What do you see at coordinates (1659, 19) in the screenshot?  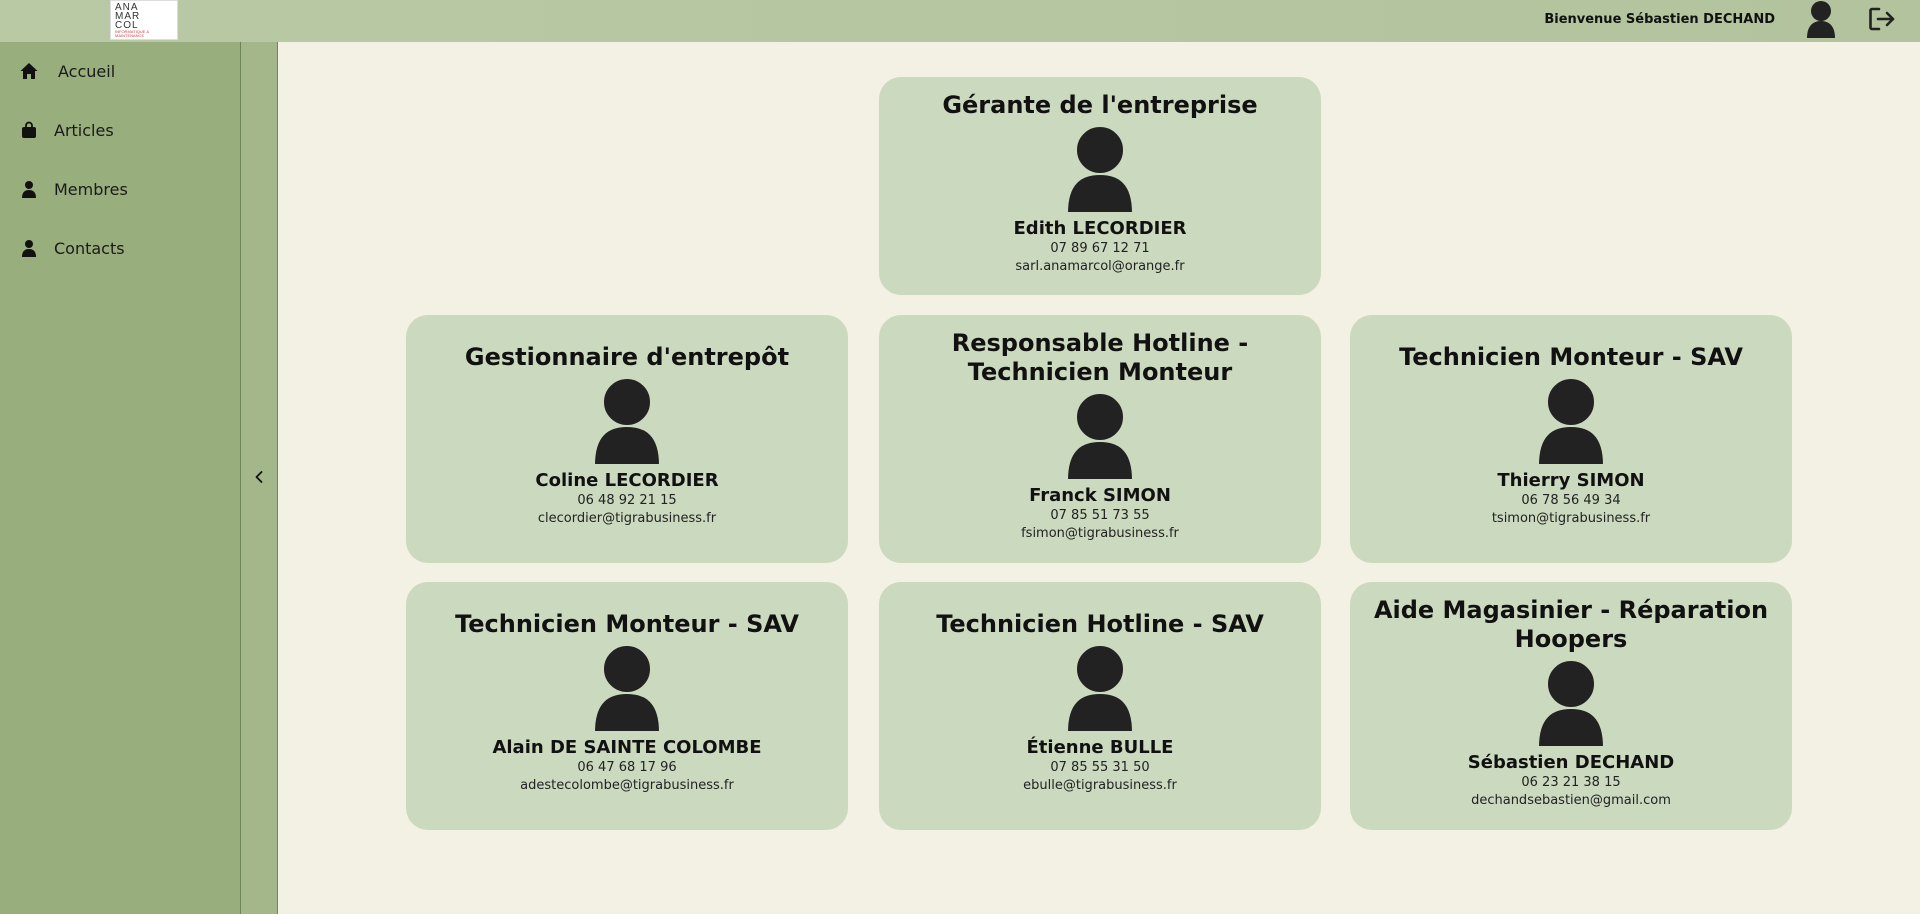 I see `welcome-message: Bienvenue Sébastien DECHAND` at bounding box center [1659, 19].